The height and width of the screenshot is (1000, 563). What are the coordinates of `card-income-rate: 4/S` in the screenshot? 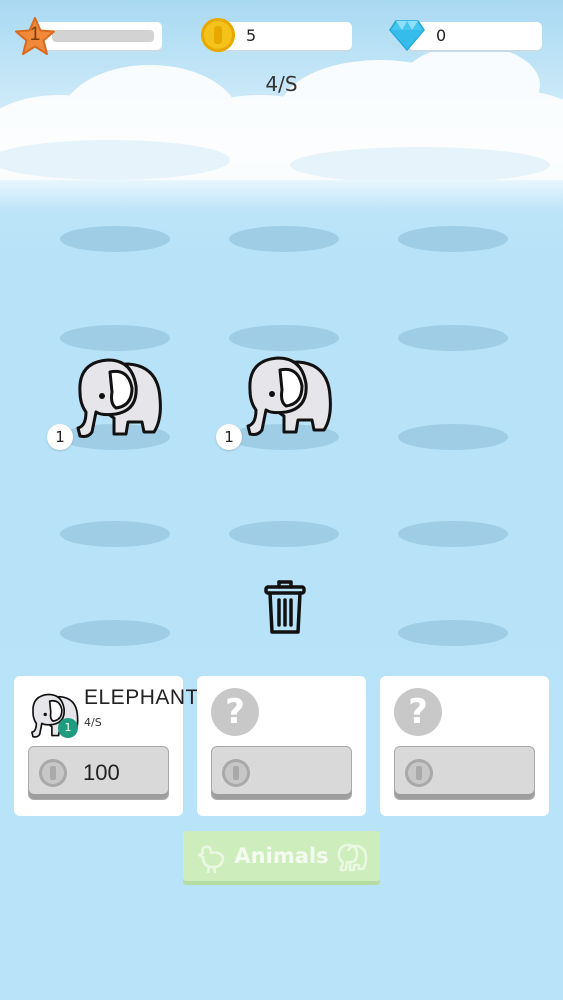 It's located at (93, 722).